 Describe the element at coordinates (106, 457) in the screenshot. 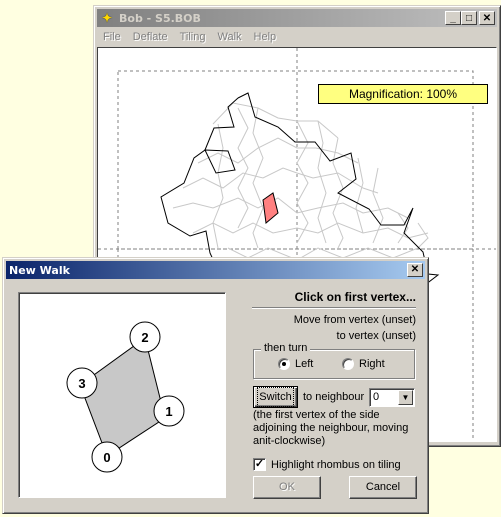

I see `vertex-label-0: 0` at that location.